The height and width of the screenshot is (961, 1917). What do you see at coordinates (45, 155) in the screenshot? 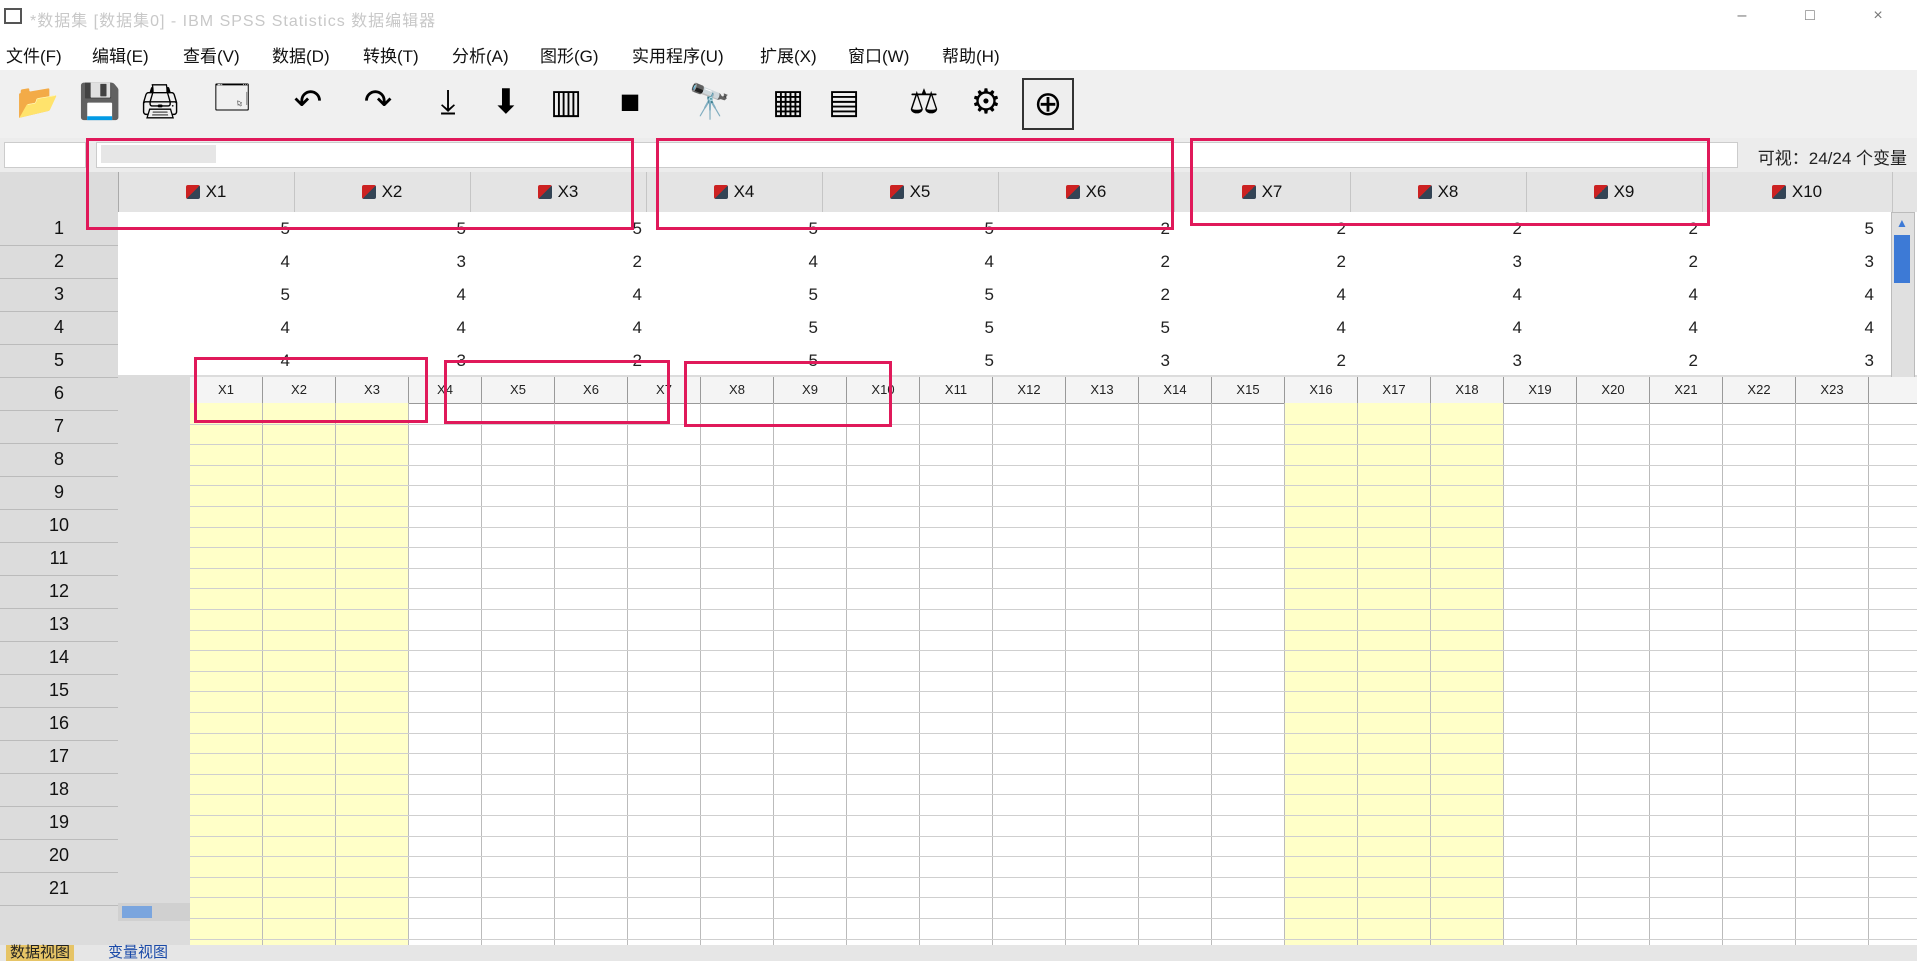
I see `cell-reference-field` at bounding box center [45, 155].